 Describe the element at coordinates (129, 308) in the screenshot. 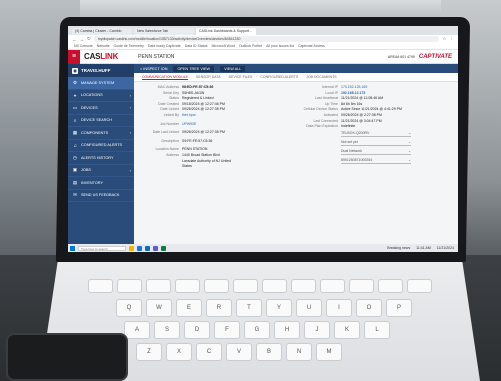

I see `key-q: Q` at that location.